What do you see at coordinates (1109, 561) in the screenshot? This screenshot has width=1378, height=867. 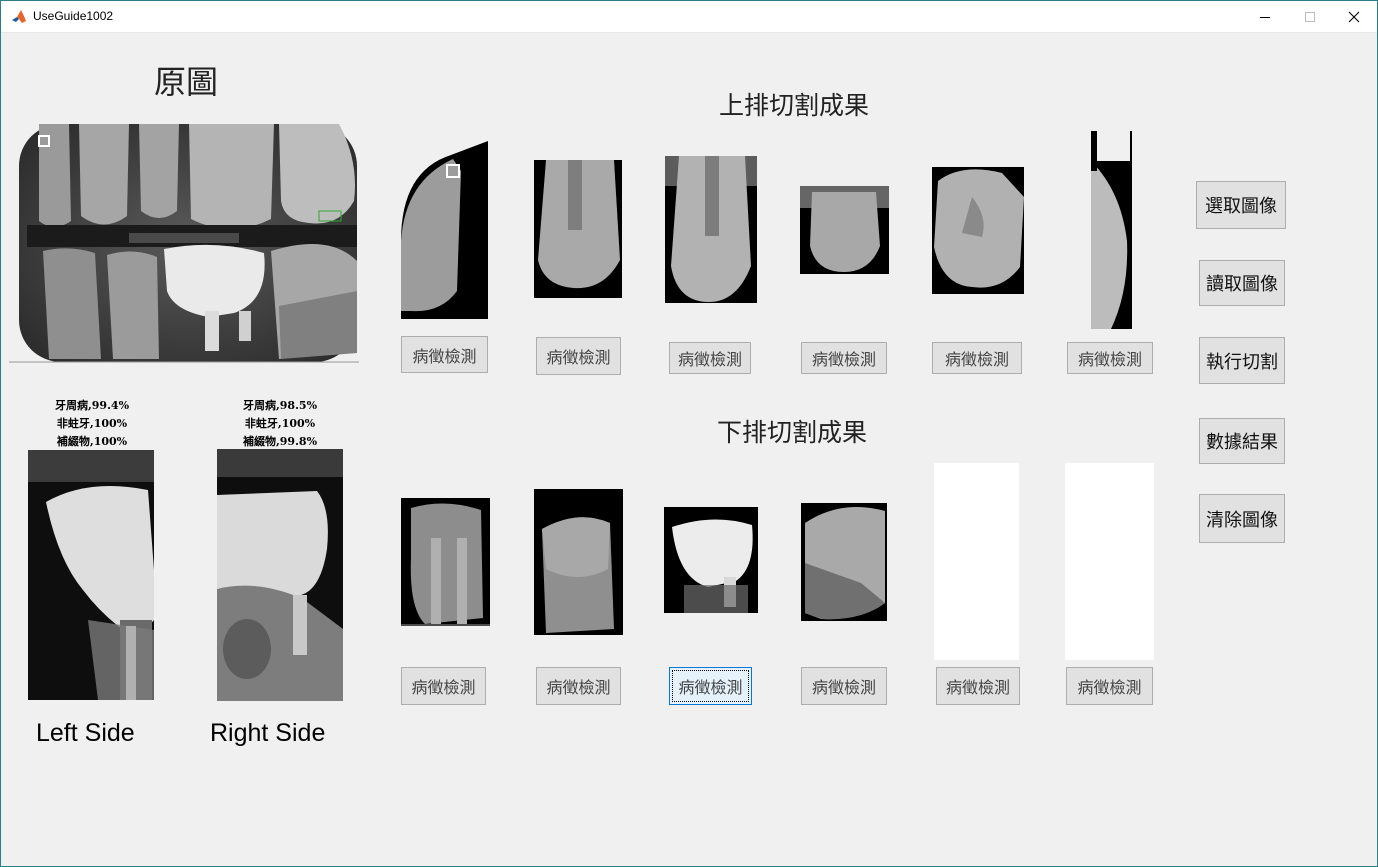 I see `lower-tooth-image-6-empty` at bounding box center [1109, 561].